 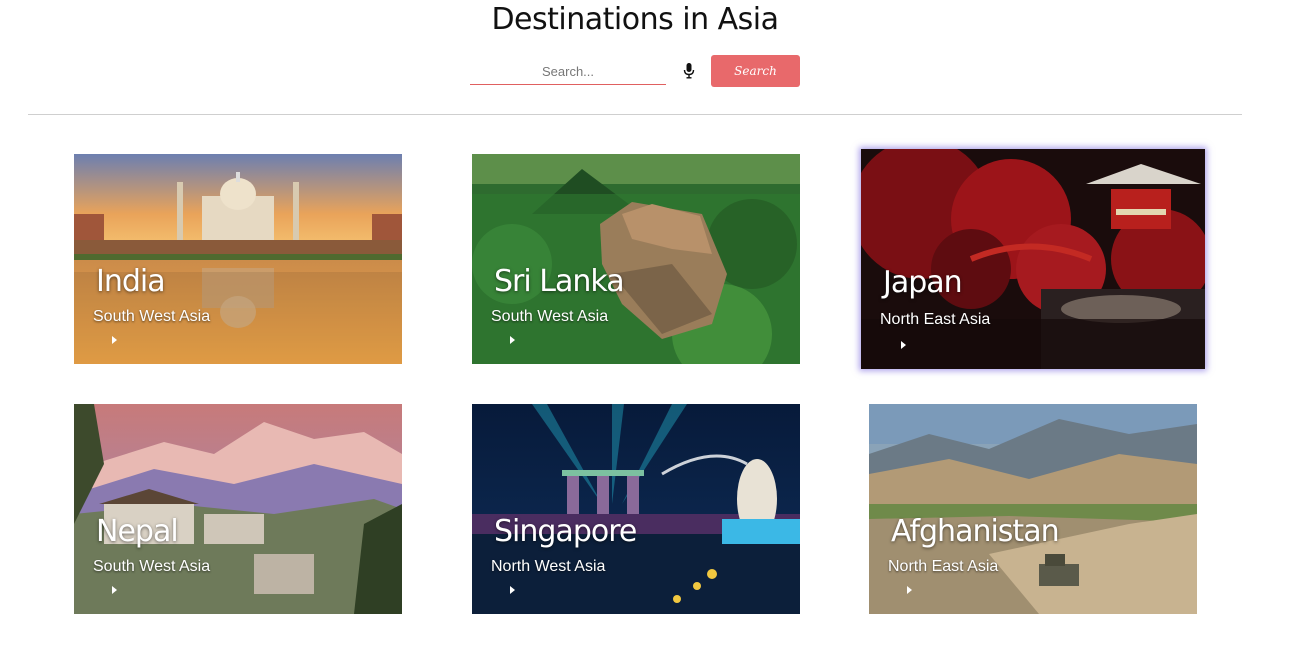 I want to click on destination-card-afghanistan: Afghanistan North East Asia, so click(x=1033, y=509).